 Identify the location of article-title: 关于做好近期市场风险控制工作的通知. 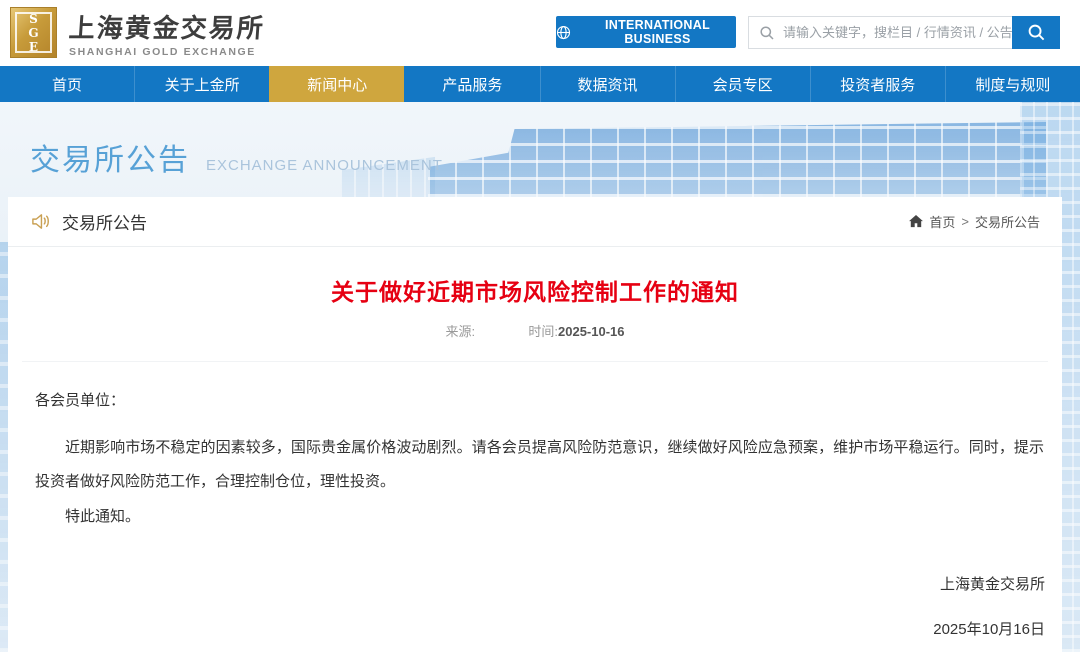
(535, 292).